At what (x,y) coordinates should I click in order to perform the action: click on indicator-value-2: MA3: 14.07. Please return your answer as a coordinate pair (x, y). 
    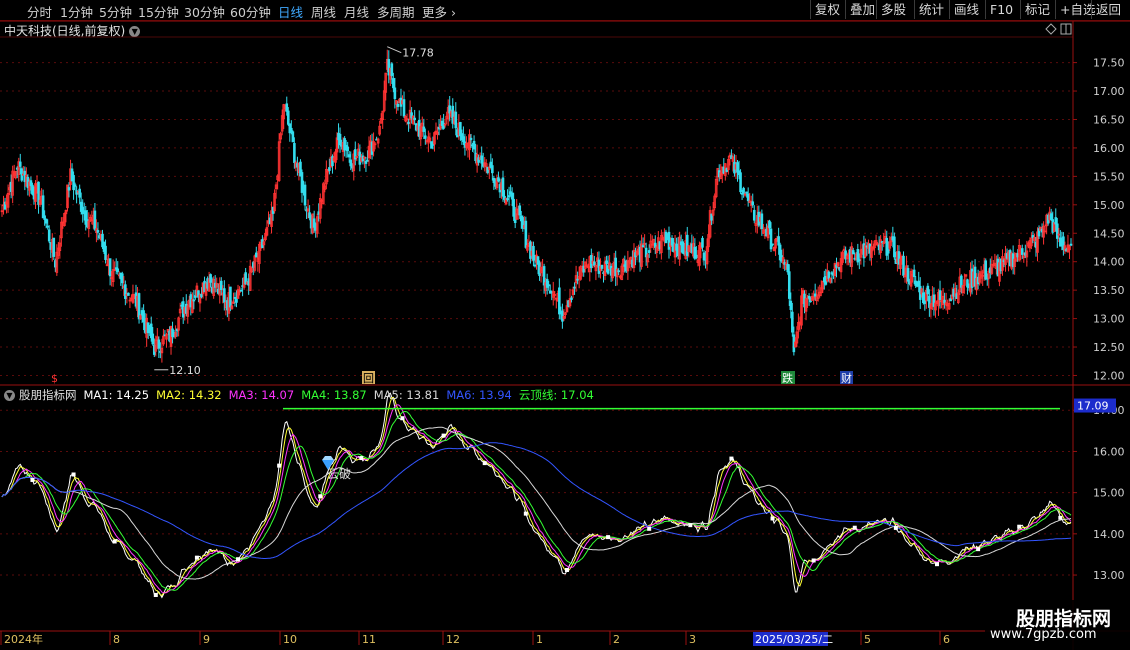
    Looking at the image, I should click on (261, 395).